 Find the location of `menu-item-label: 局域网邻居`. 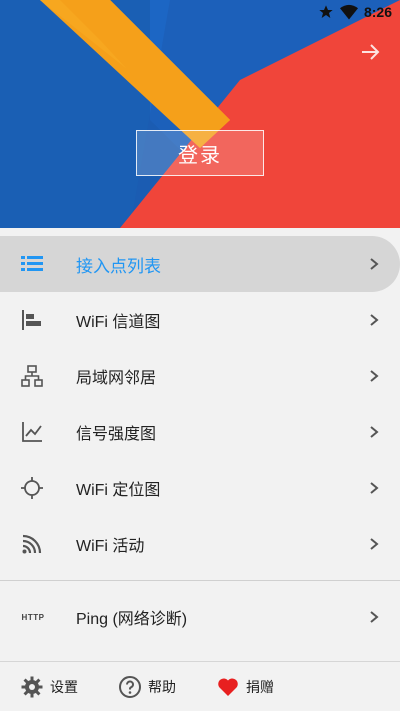

menu-item-label: 局域网邻居 is located at coordinates (116, 378).